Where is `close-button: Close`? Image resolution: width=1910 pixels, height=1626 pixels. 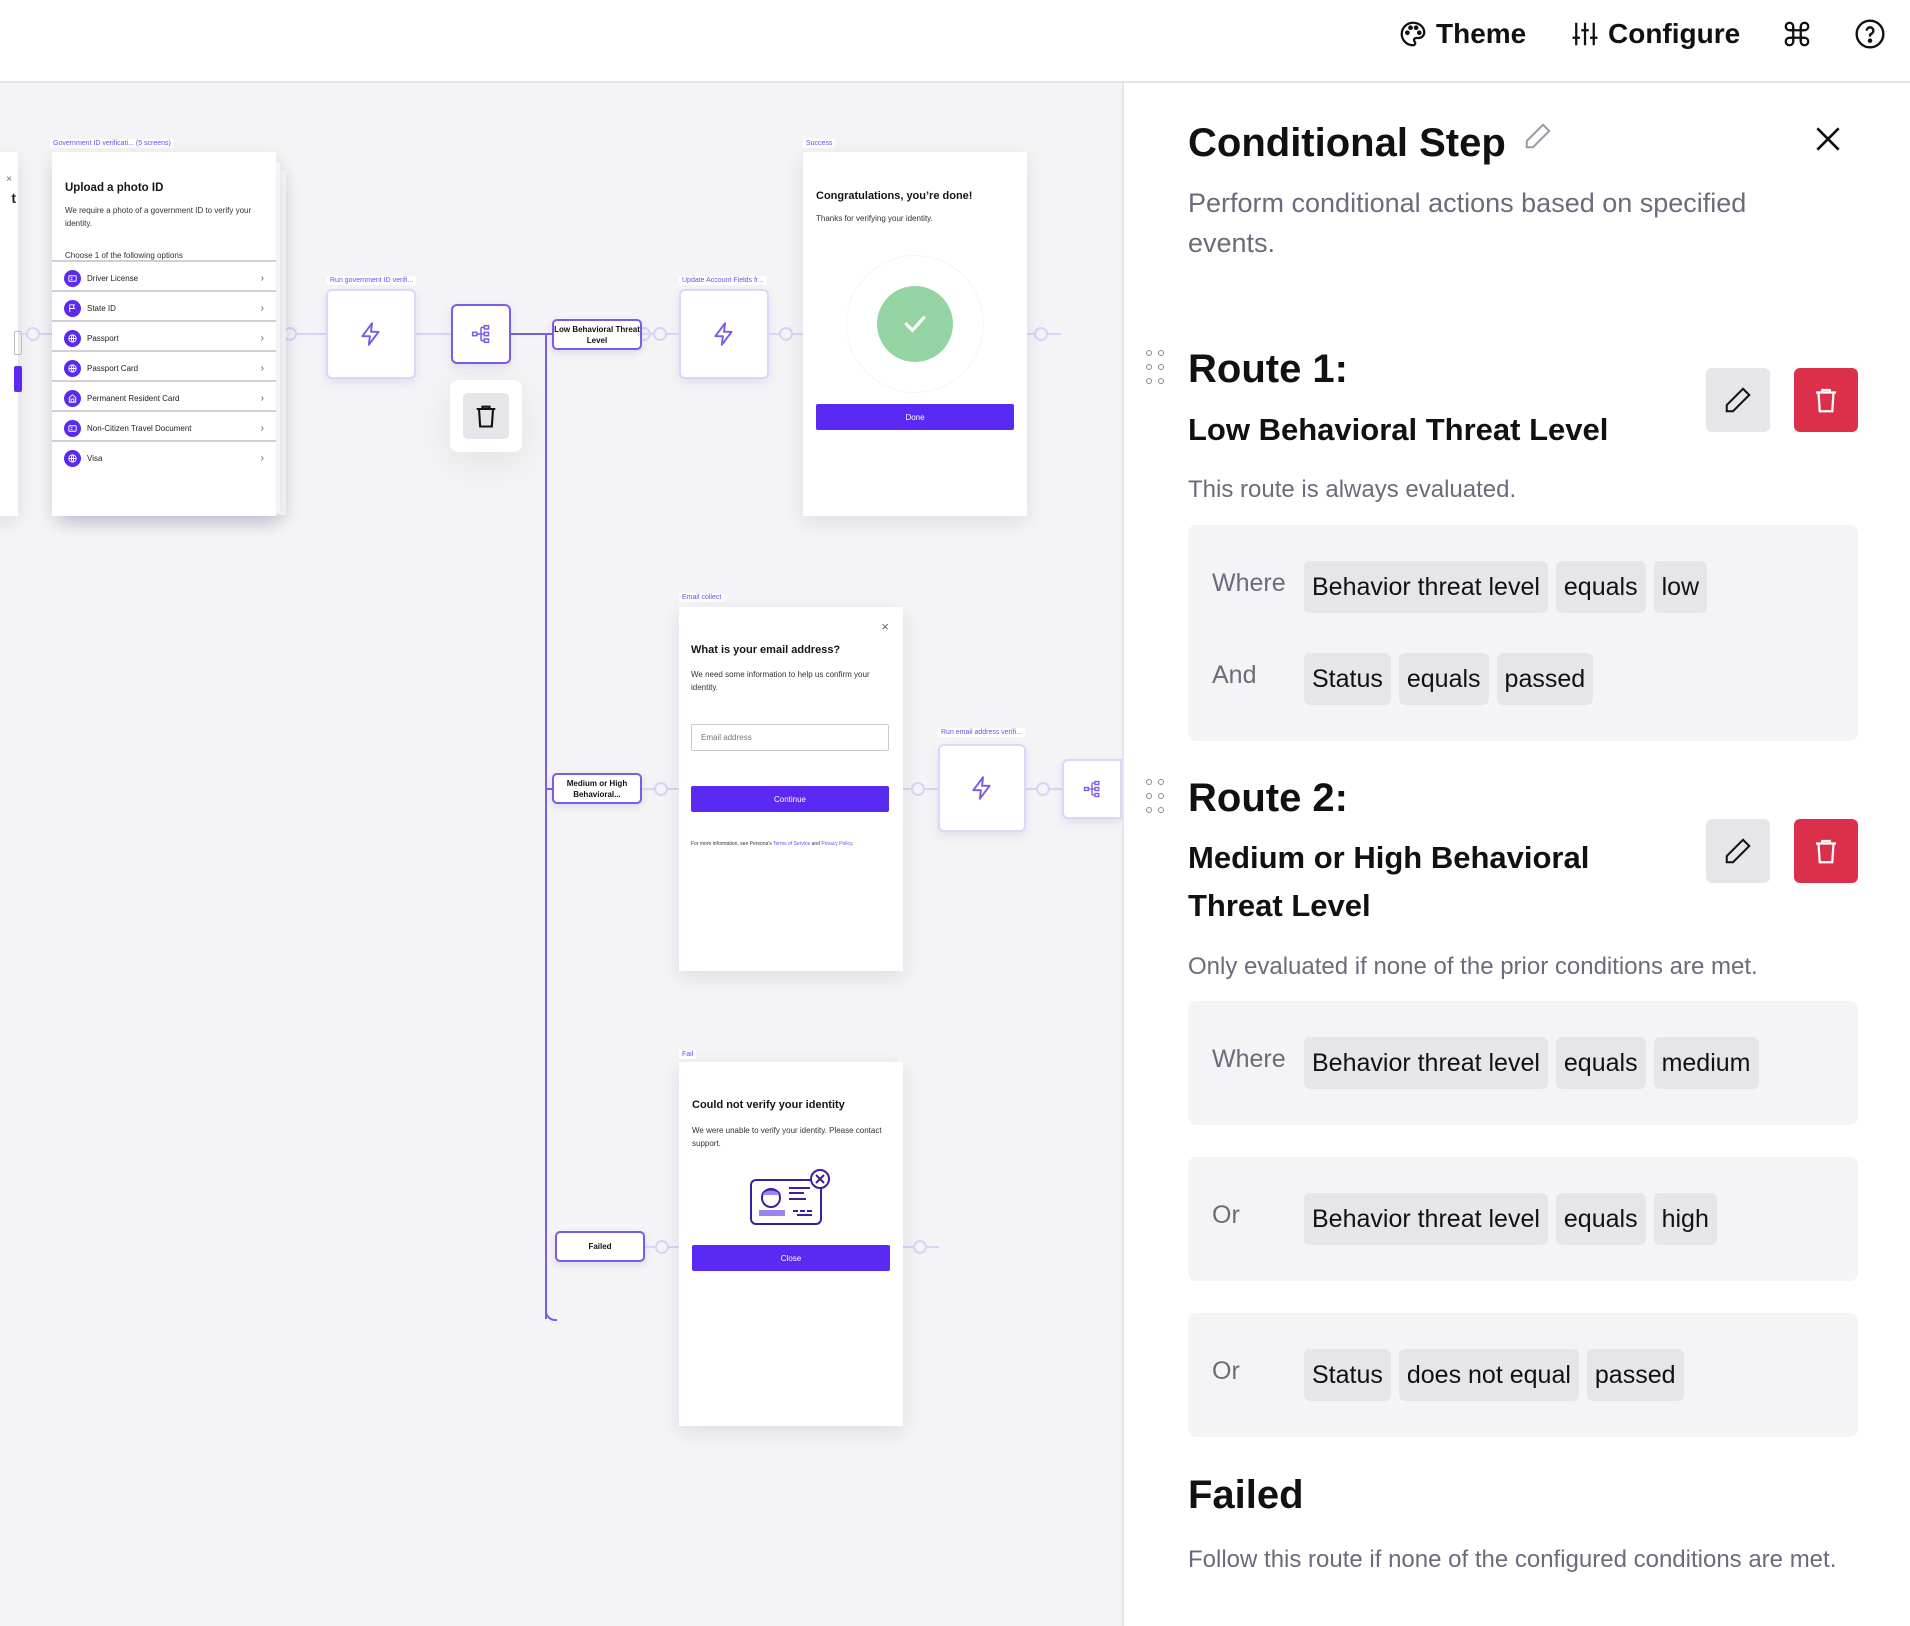
close-button: Close is located at coordinates (791, 1258).